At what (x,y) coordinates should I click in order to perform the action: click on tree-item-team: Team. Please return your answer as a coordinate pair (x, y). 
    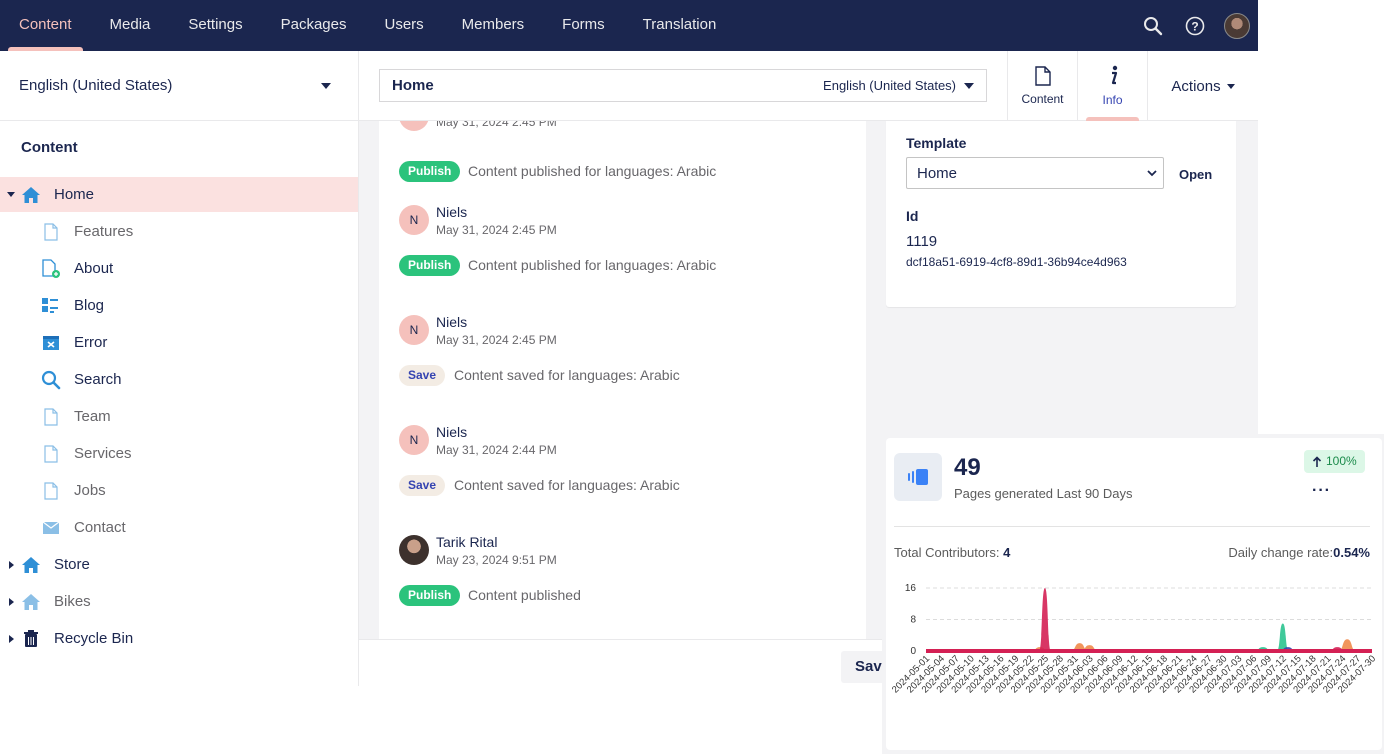
    Looking at the image, I should click on (179, 416).